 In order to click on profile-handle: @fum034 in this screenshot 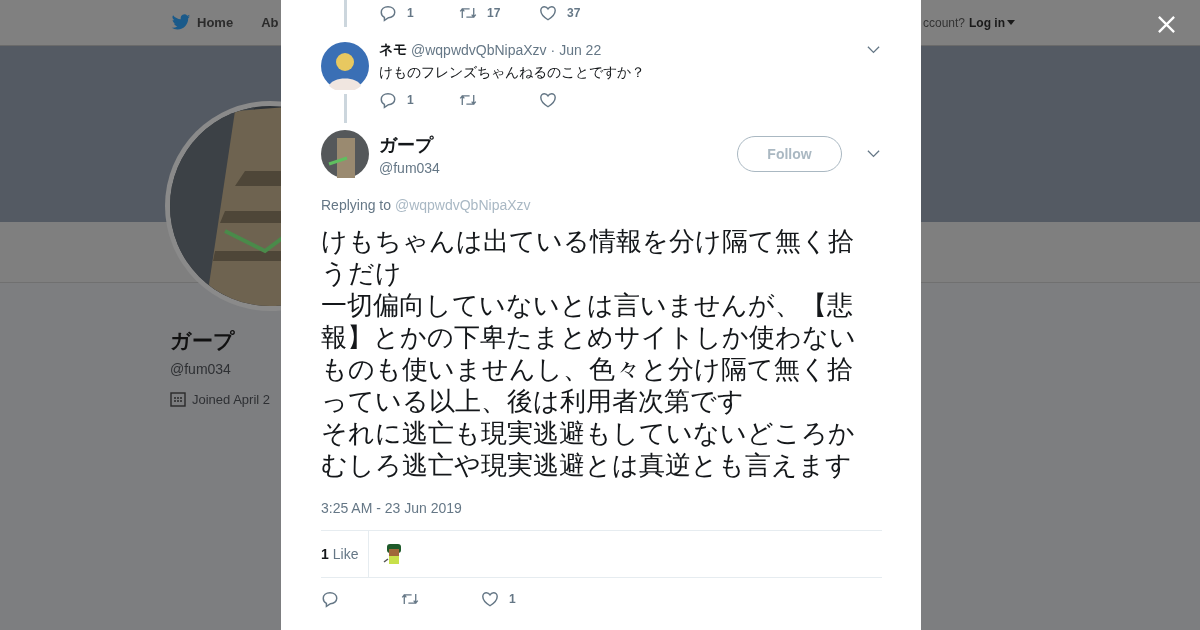, I will do `click(200, 369)`.